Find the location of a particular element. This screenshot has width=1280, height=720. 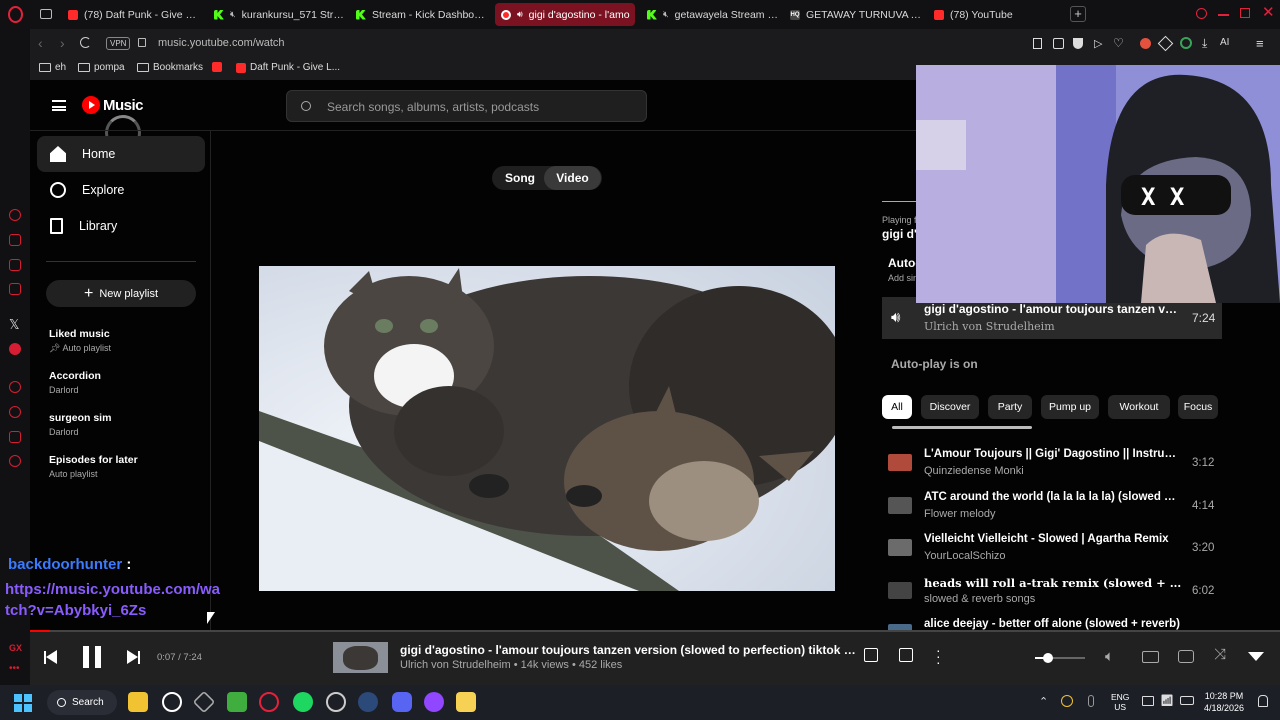

repeat-icon is located at coordinates (1186, 656).